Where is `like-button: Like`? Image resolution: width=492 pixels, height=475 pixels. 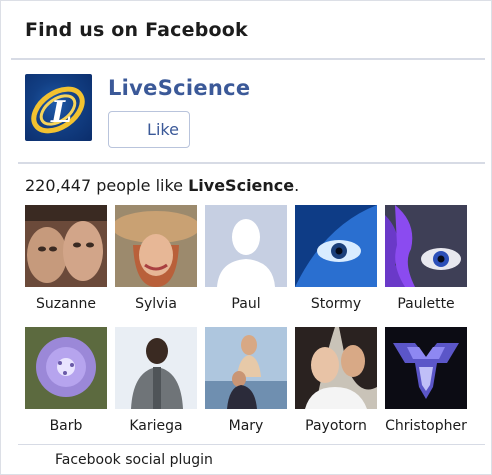 like-button: Like is located at coordinates (149, 129).